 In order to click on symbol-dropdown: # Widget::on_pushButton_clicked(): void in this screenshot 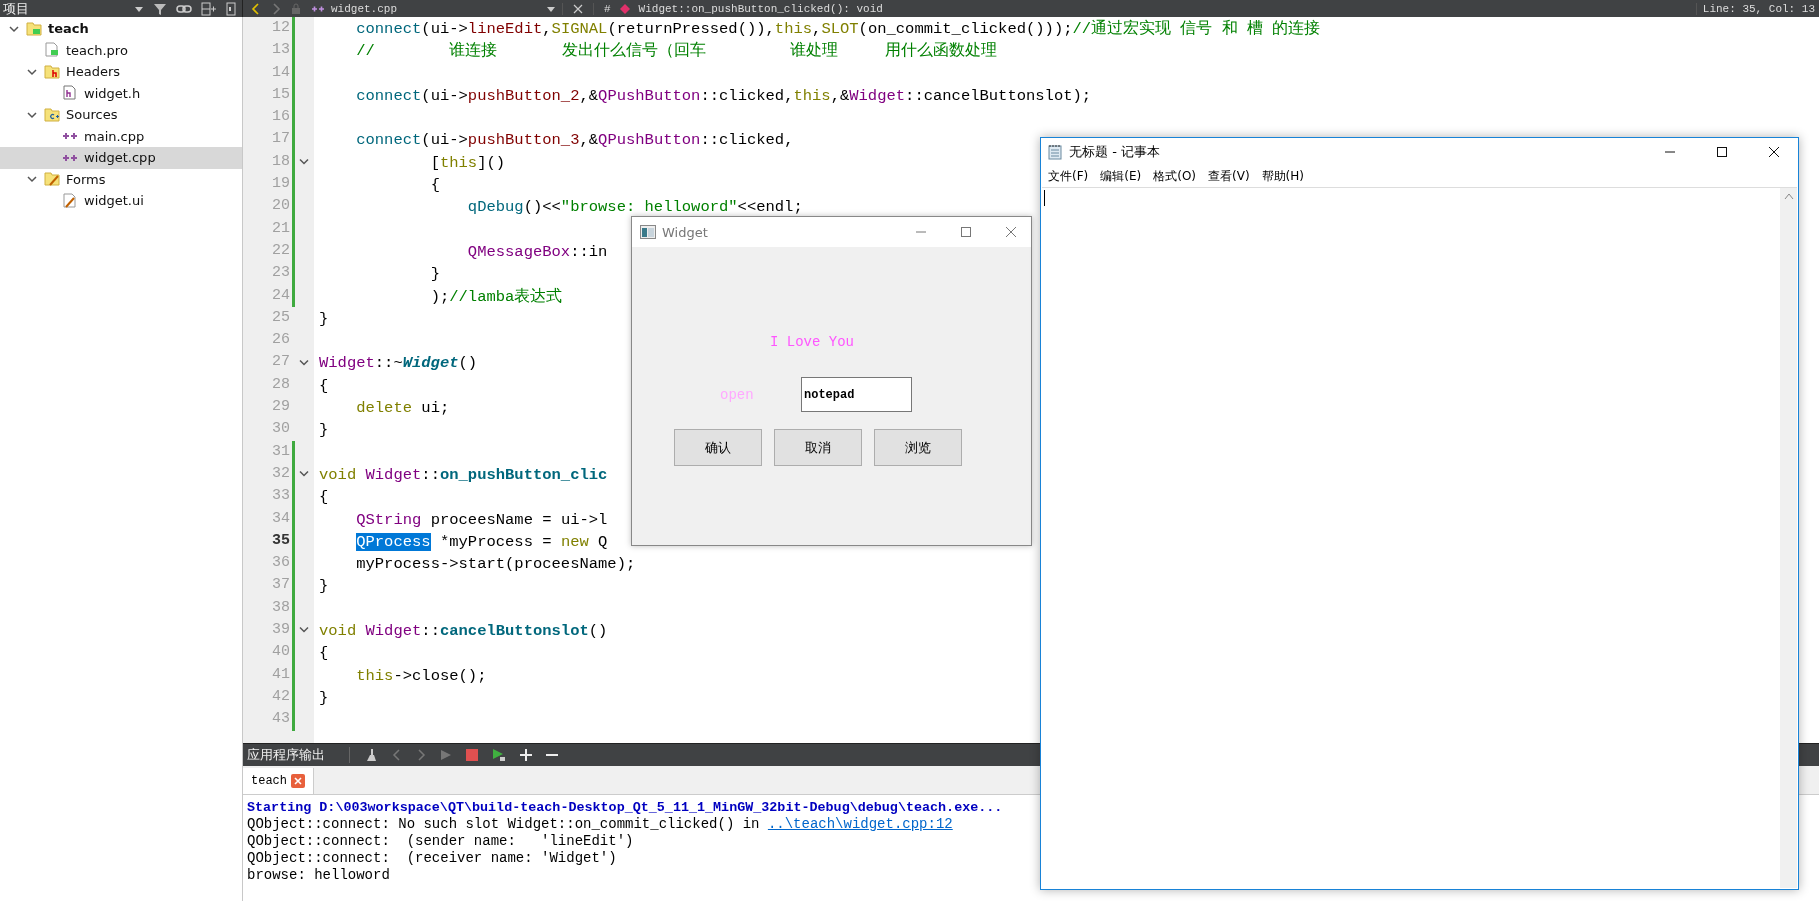, I will do `click(1139, 8)`.